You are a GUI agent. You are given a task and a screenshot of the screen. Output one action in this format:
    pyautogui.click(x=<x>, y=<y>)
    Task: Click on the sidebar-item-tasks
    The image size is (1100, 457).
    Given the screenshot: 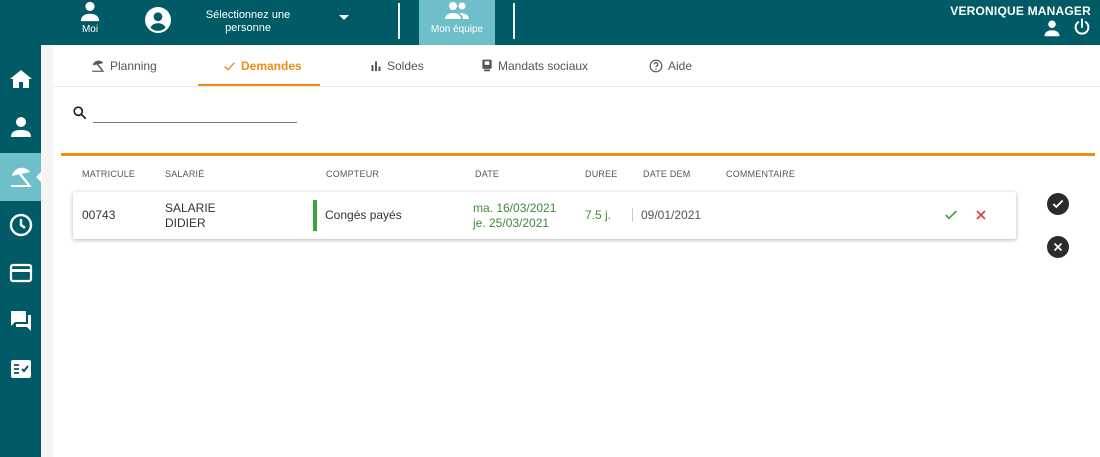 What is the action you would take?
    pyautogui.click(x=20, y=369)
    